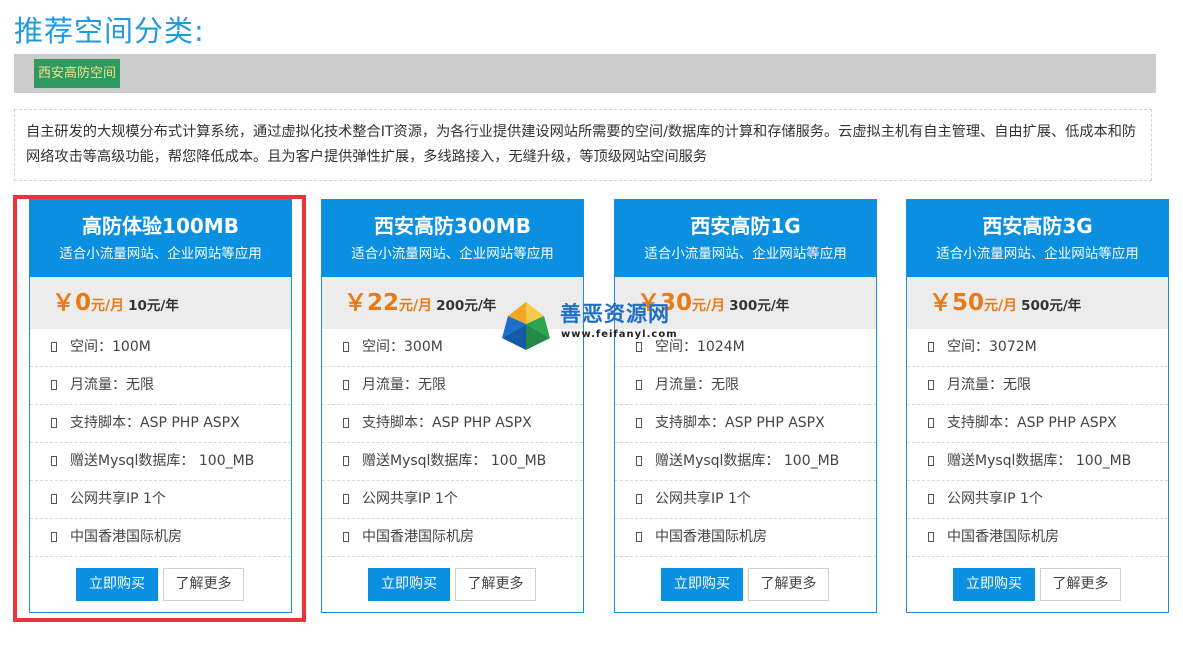 This screenshot has height=651, width=1183. I want to click on plan-price: ￥0, so click(72, 303).